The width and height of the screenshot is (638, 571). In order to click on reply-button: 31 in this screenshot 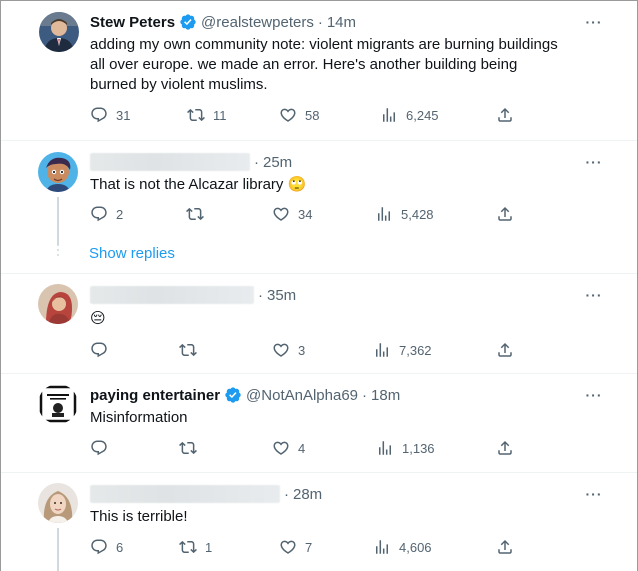, I will do `click(110, 115)`.